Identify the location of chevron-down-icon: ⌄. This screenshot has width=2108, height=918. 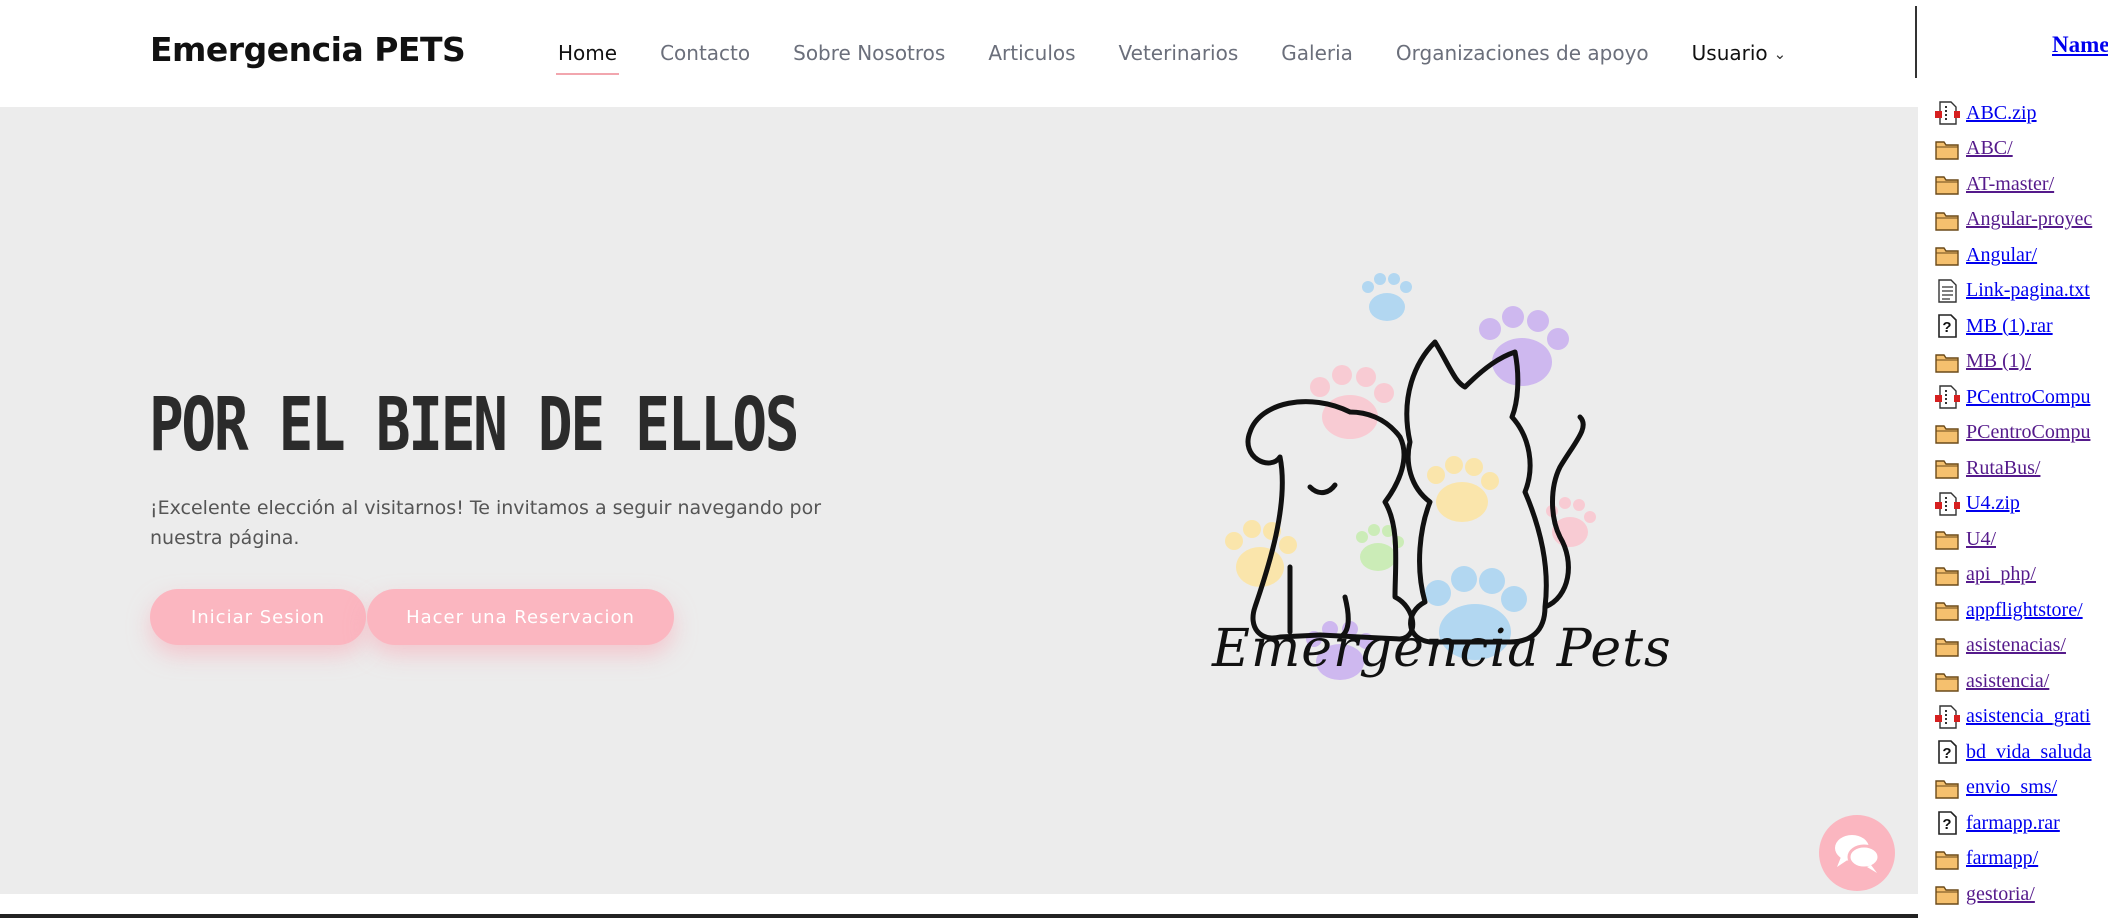
(1780, 54).